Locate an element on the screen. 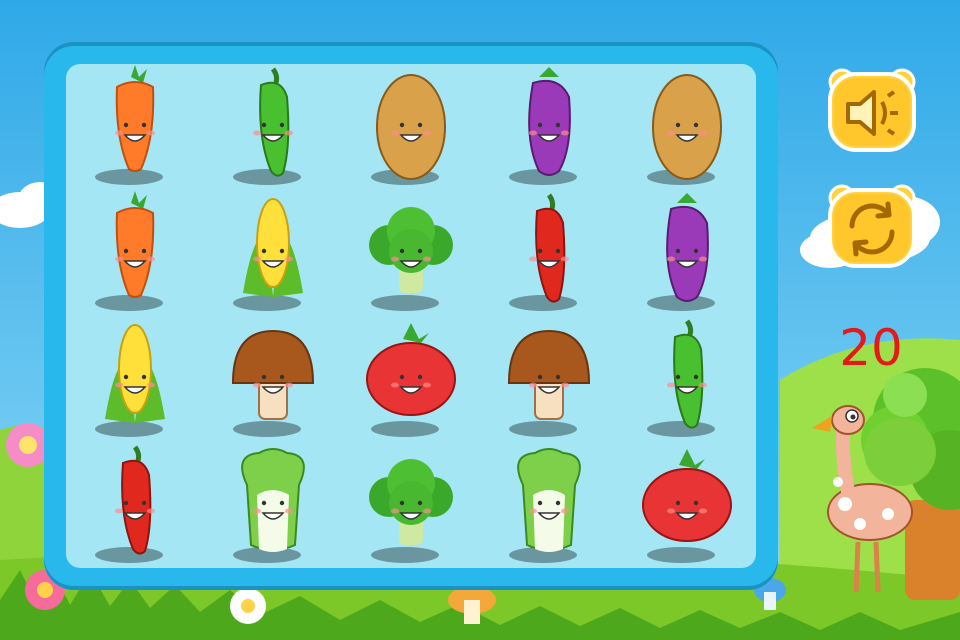  shuffle-button is located at coordinates (872, 226).